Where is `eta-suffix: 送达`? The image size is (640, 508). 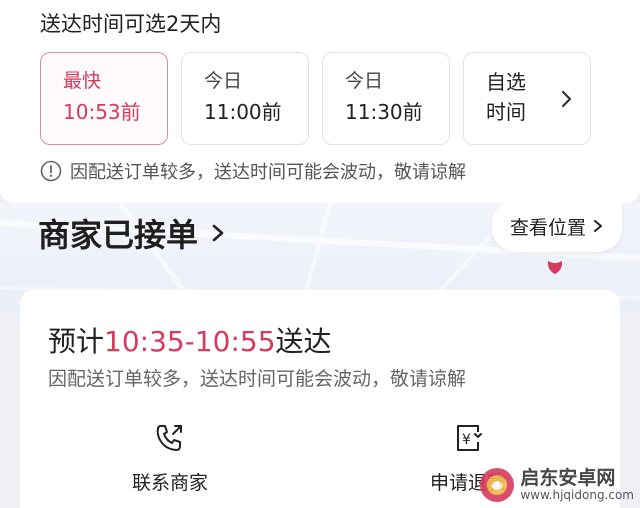
eta-suffix: 送达 is located at coordinates (303, 341).